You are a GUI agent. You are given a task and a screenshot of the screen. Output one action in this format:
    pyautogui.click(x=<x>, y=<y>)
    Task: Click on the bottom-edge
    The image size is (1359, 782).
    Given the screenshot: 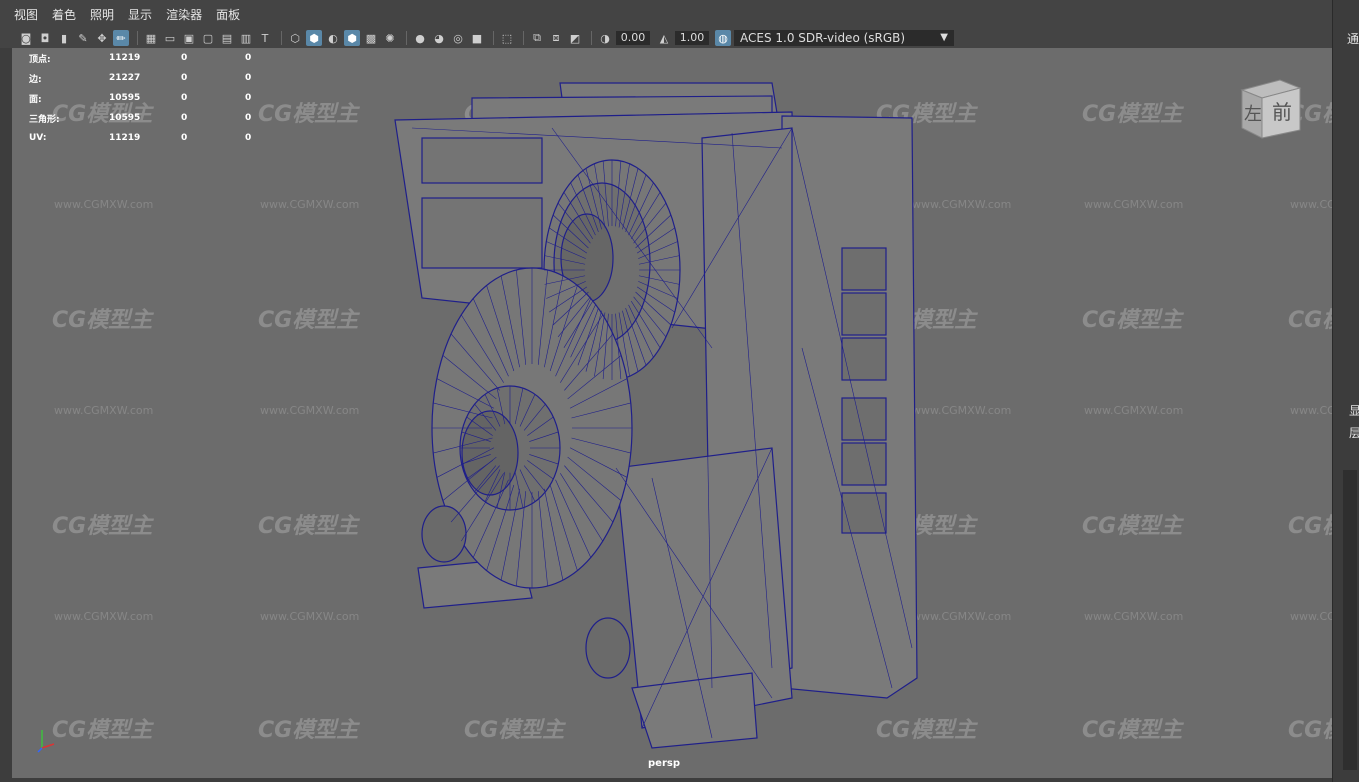 What is the action you would take?
    pyautogui.click(x=666, y=780)
    